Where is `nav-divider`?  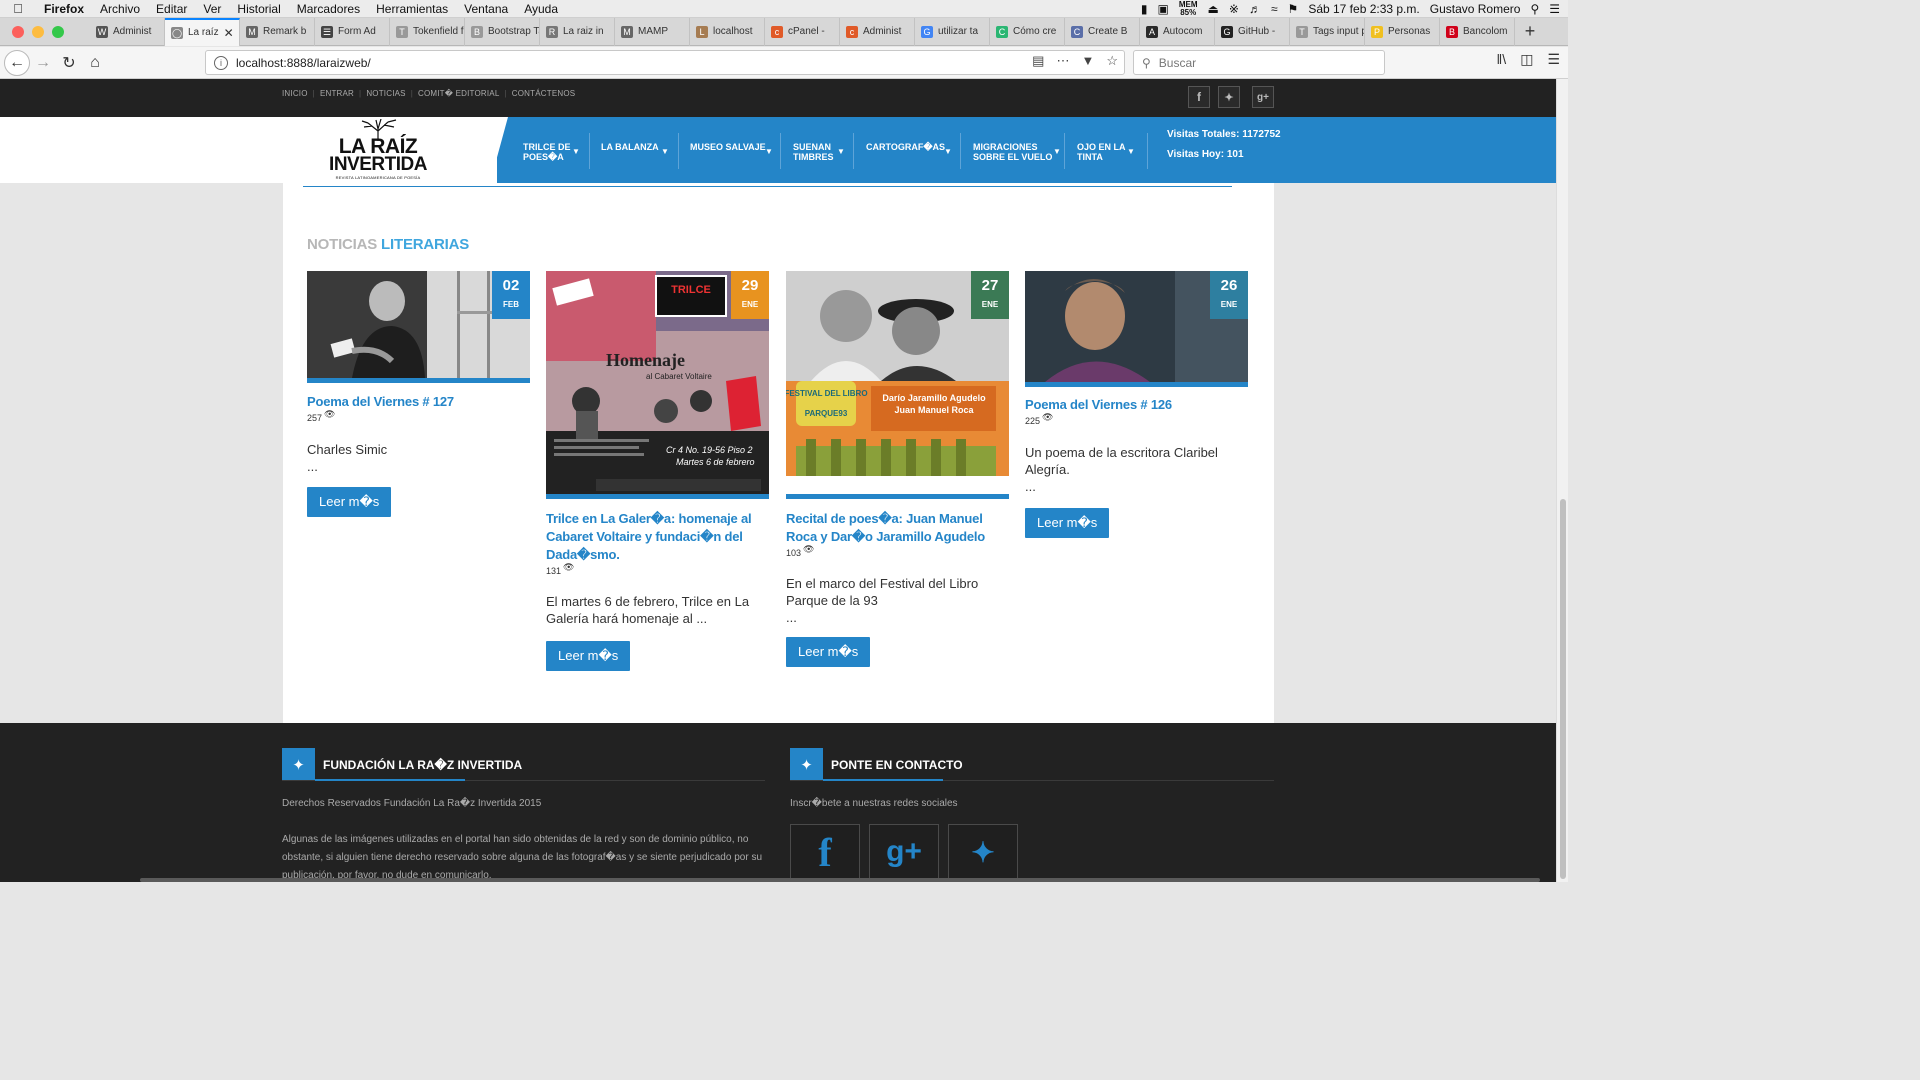 nav-divider is located at coordinates (1064, 151).